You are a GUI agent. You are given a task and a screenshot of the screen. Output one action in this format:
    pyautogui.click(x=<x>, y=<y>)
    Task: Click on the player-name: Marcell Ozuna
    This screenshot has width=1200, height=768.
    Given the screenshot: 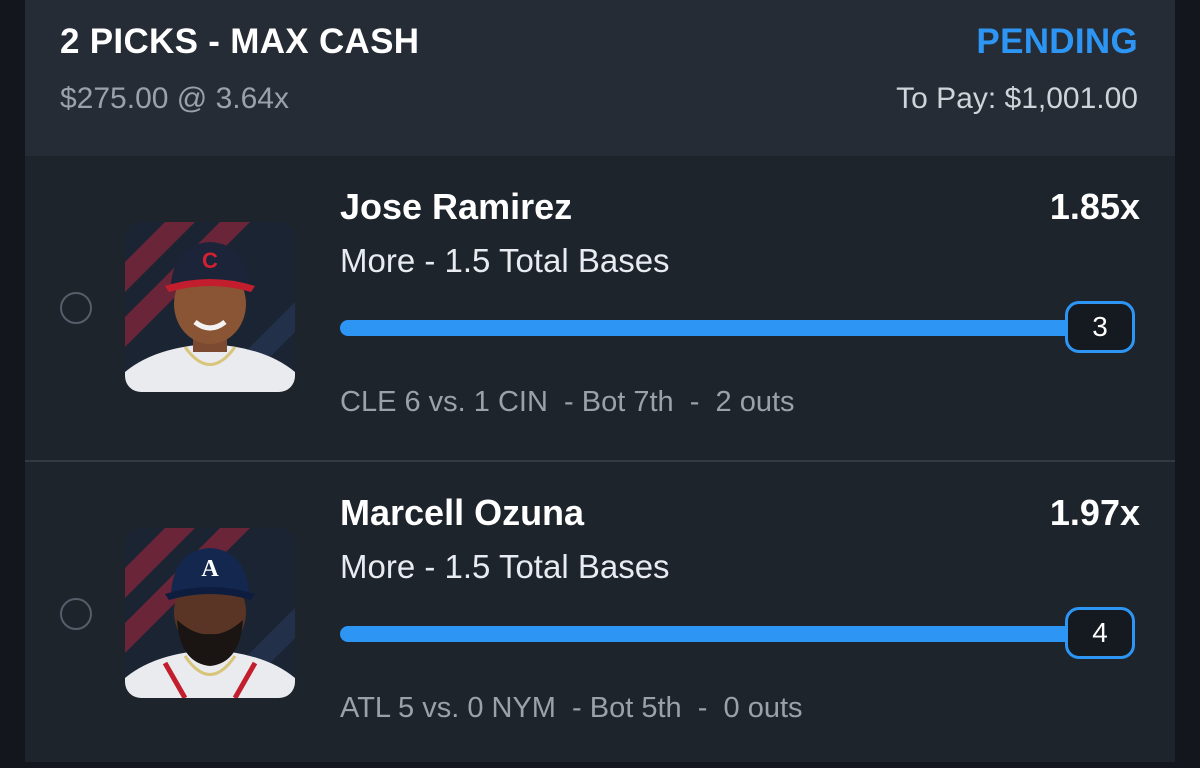 What is the action you would take?
    pyautogui.click(x=462, y=512)
    